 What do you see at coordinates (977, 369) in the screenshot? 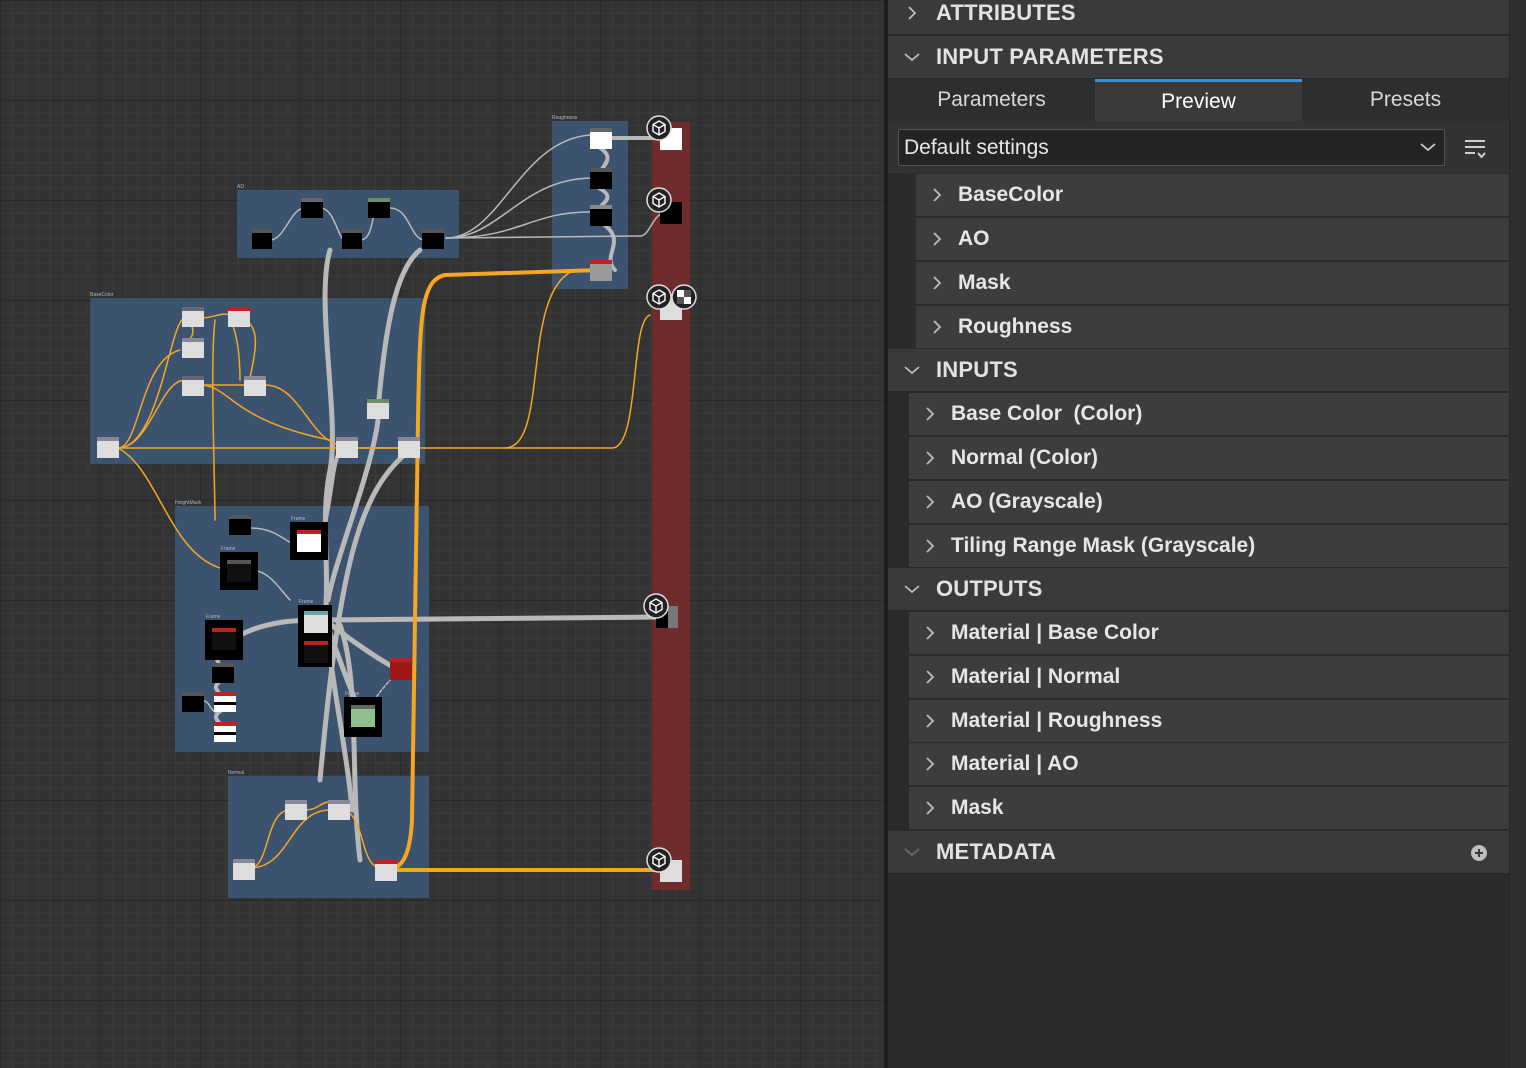
I see `section-title: INPUTS` at bounding box center [977, 369].